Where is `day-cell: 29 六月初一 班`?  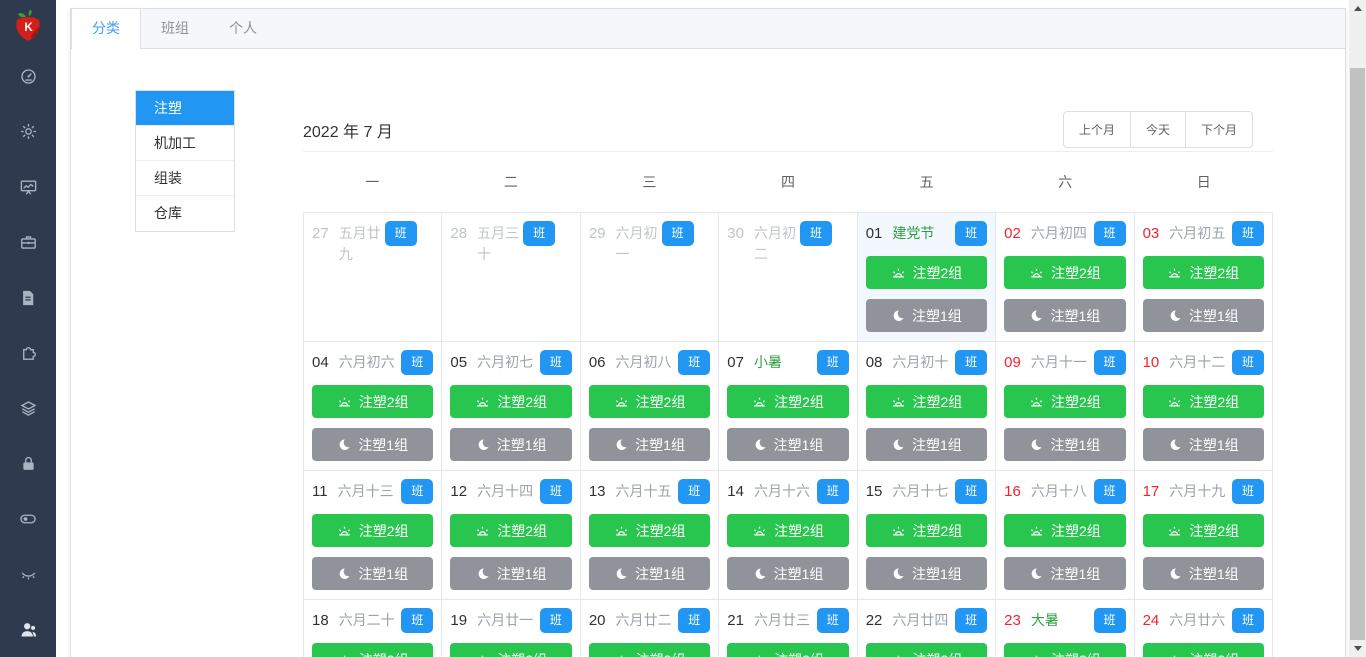
day-cell: 29 六月初一 班 is located at coordinates (650, 277).